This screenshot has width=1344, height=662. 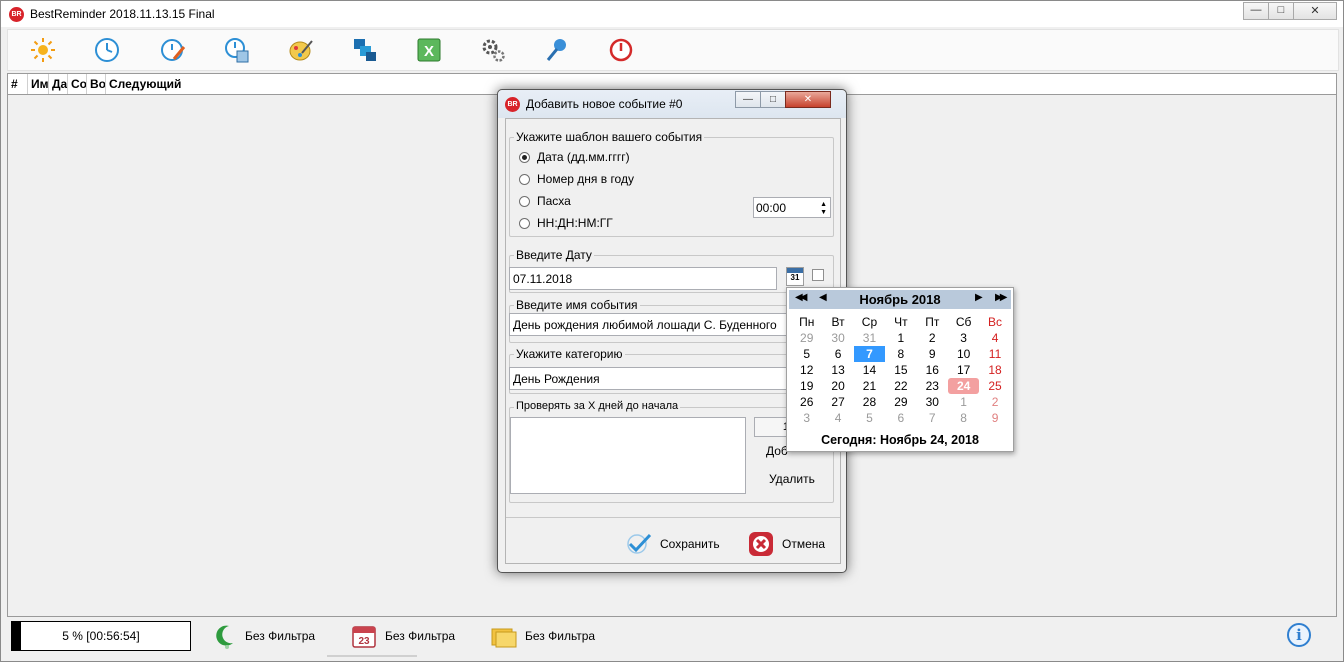 What do you see at coordinates (963, 386) in the screenshot?
I see `calendar-day: 24` at bounding box center [963, 386].